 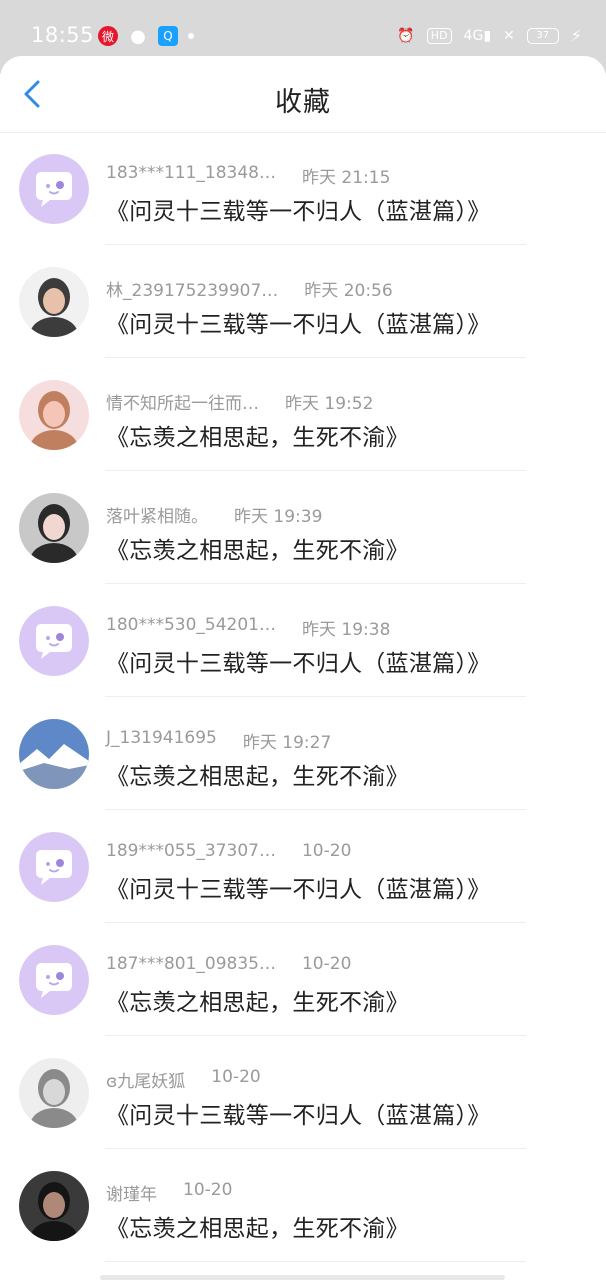 What do you see at coordinates (576, 35) in the screenshot?
I see `charging-icon: ⚡` at bounding box center [576, 35].